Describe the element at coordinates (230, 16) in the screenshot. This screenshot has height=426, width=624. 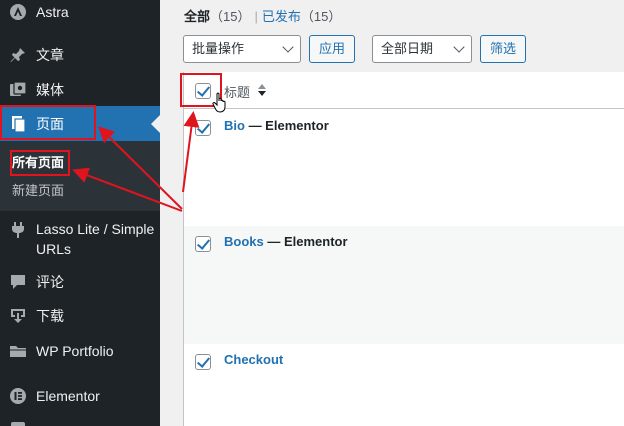
I see `filter-all-count: （15）` at that location.